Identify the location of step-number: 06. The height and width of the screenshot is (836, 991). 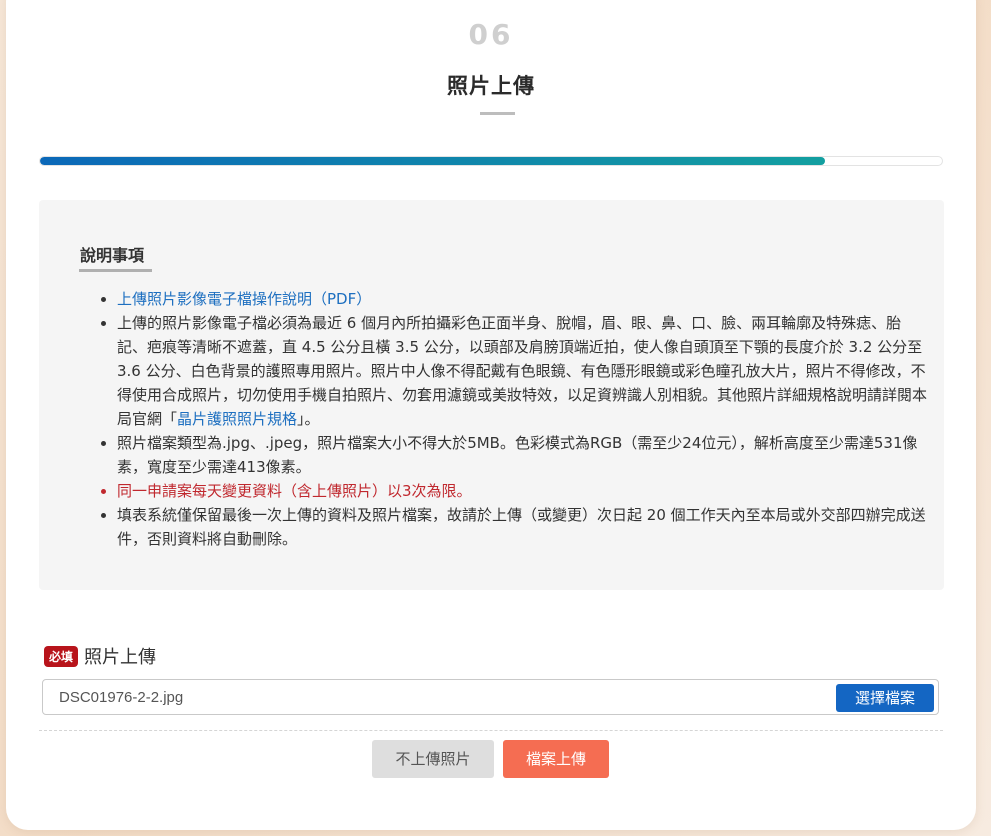
(491, 34).